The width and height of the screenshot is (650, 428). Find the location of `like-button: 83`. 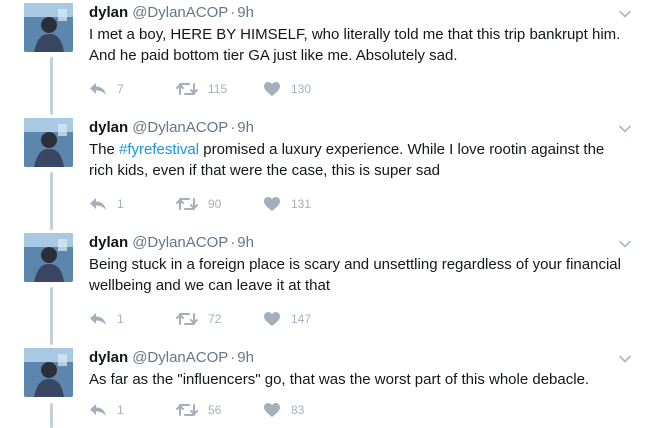

like-button: 83 is located at coordinates (283, 410).